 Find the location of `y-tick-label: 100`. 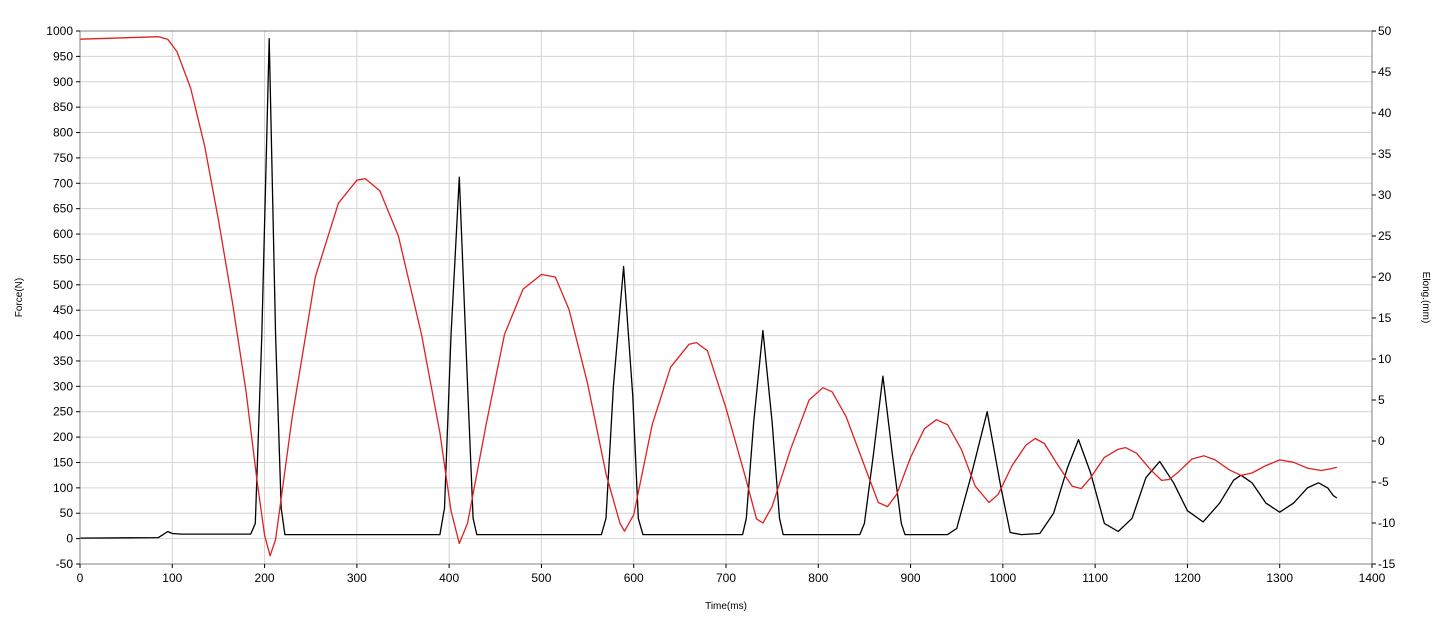

y-tick-label: 100 is located at coordinates (63, 488).